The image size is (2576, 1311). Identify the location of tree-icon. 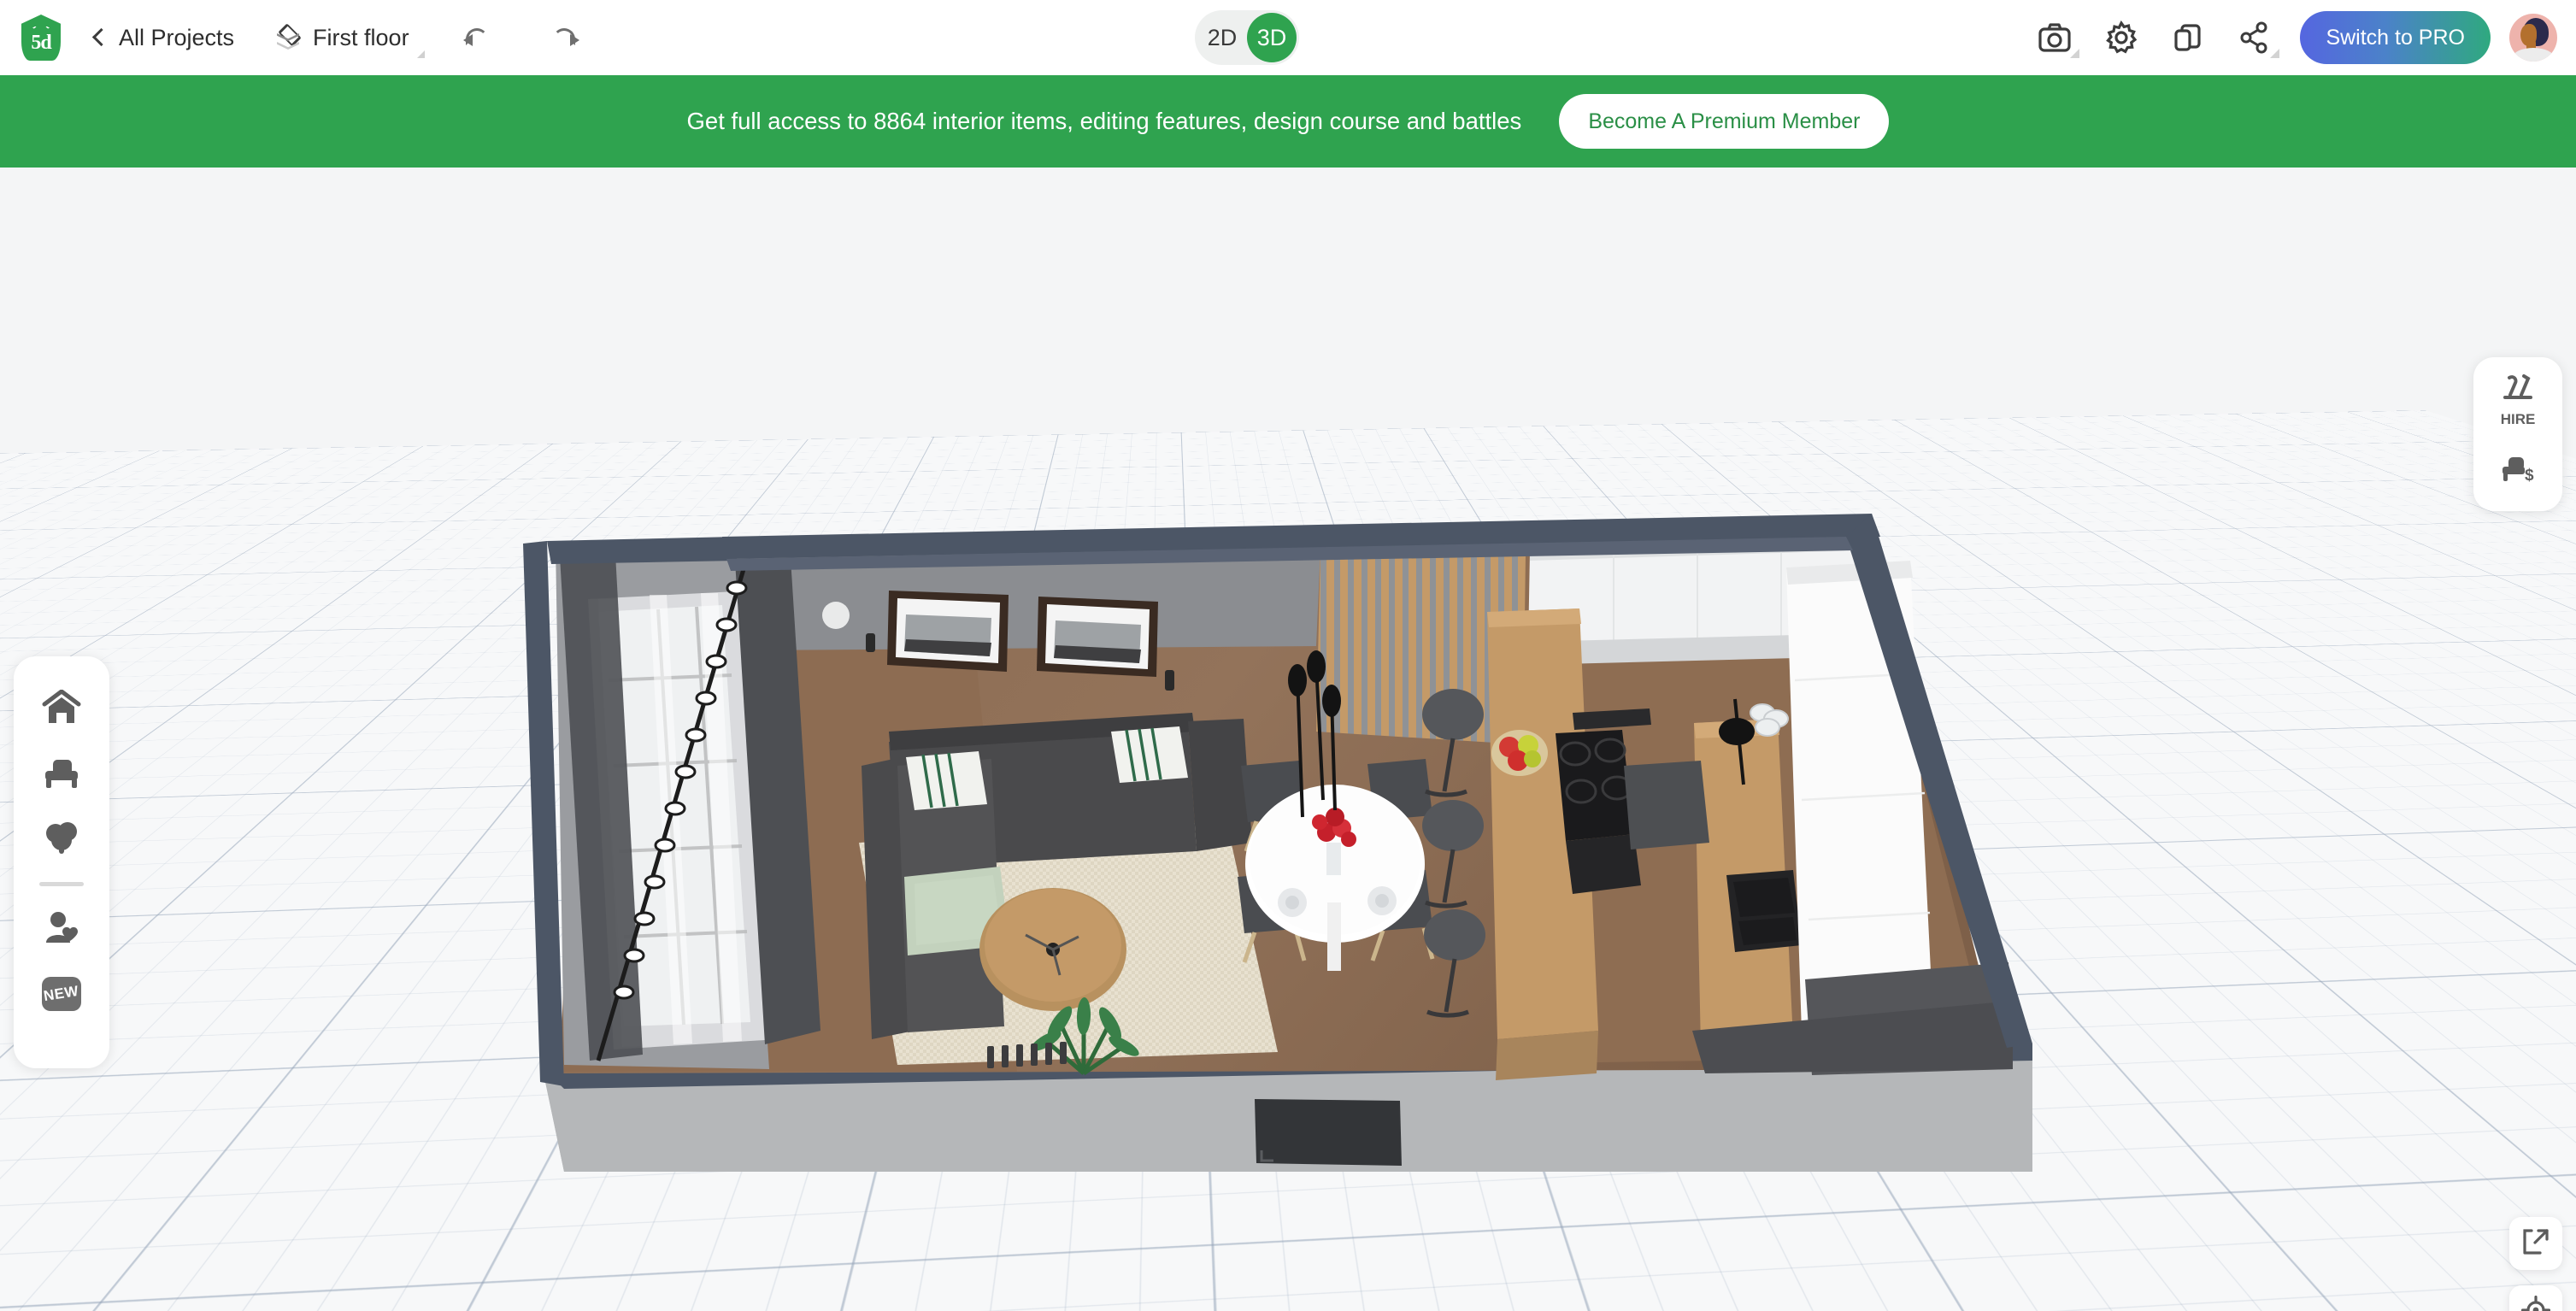
(61, 840).